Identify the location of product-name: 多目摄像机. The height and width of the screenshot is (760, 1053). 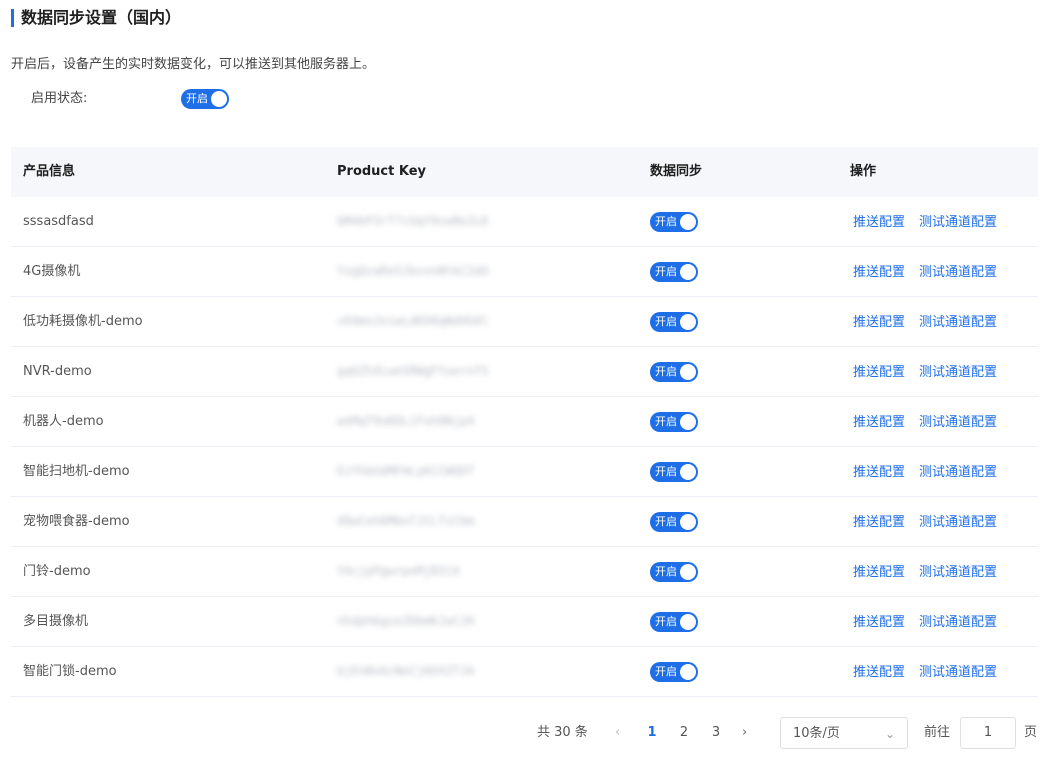
(56, 621).